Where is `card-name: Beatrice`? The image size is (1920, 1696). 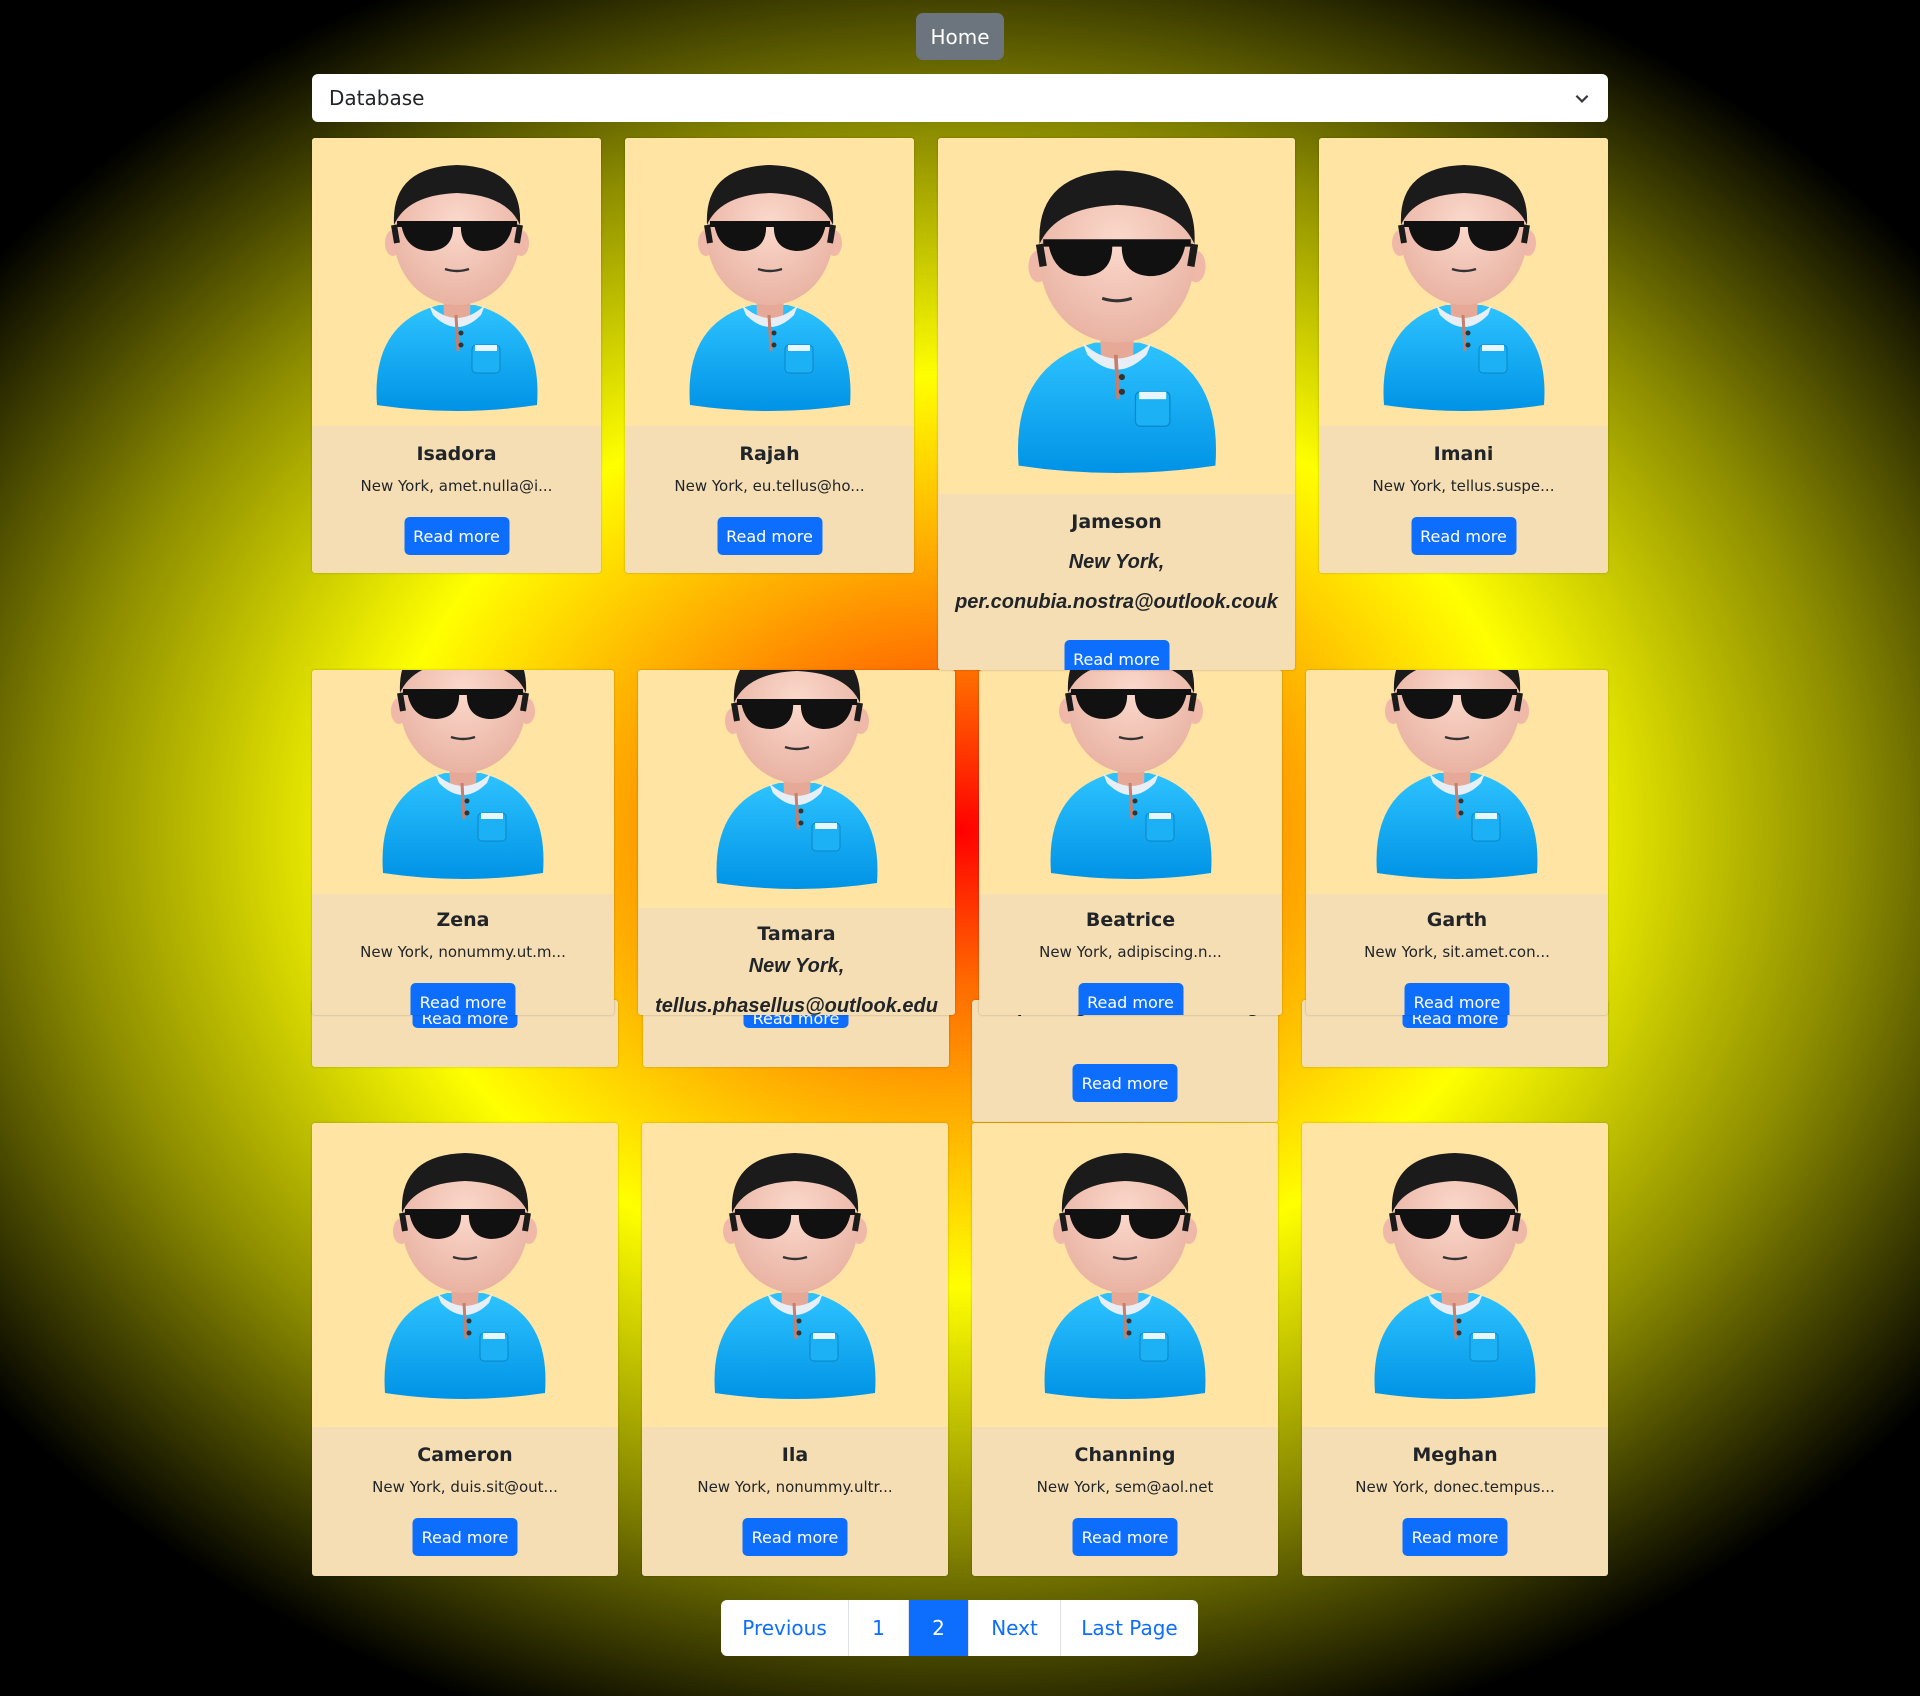
card-name: Beatrice is located at coordinates (1130, 920).